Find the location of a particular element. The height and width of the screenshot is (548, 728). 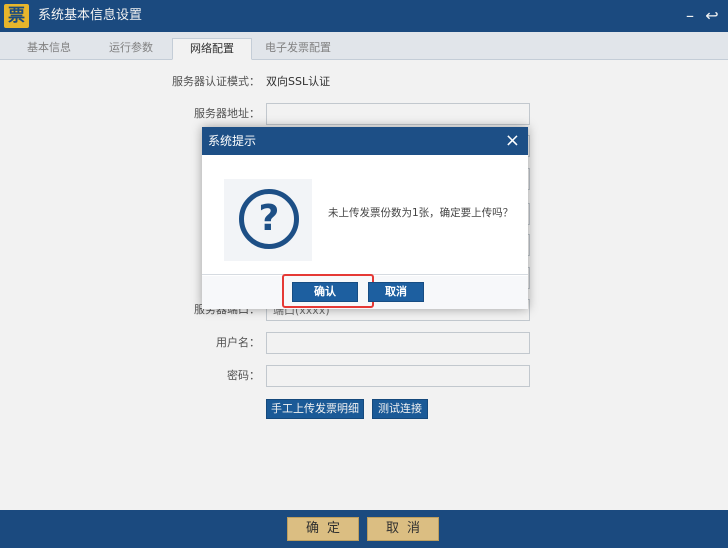

question-icon: ? is located at coordinates (269, 219).